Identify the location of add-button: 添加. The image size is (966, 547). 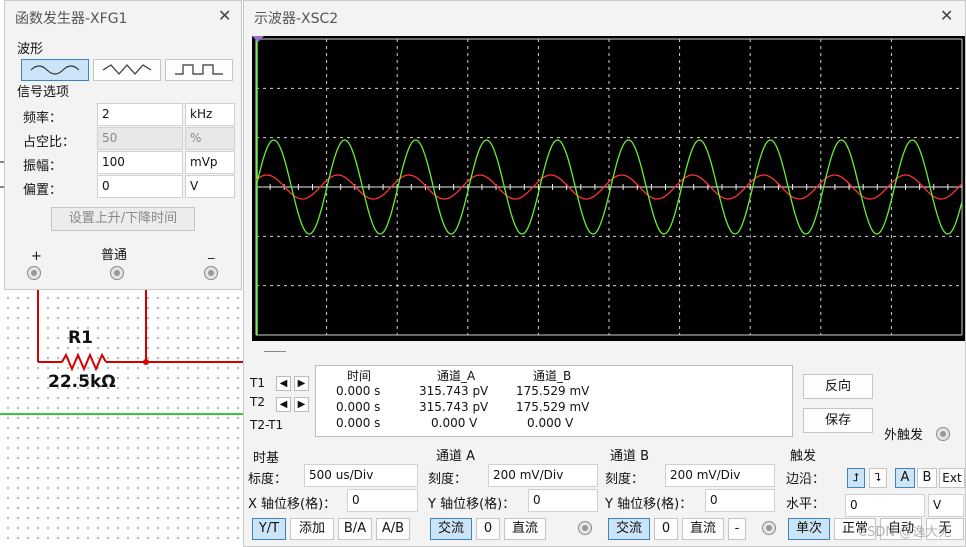
(312, 529).